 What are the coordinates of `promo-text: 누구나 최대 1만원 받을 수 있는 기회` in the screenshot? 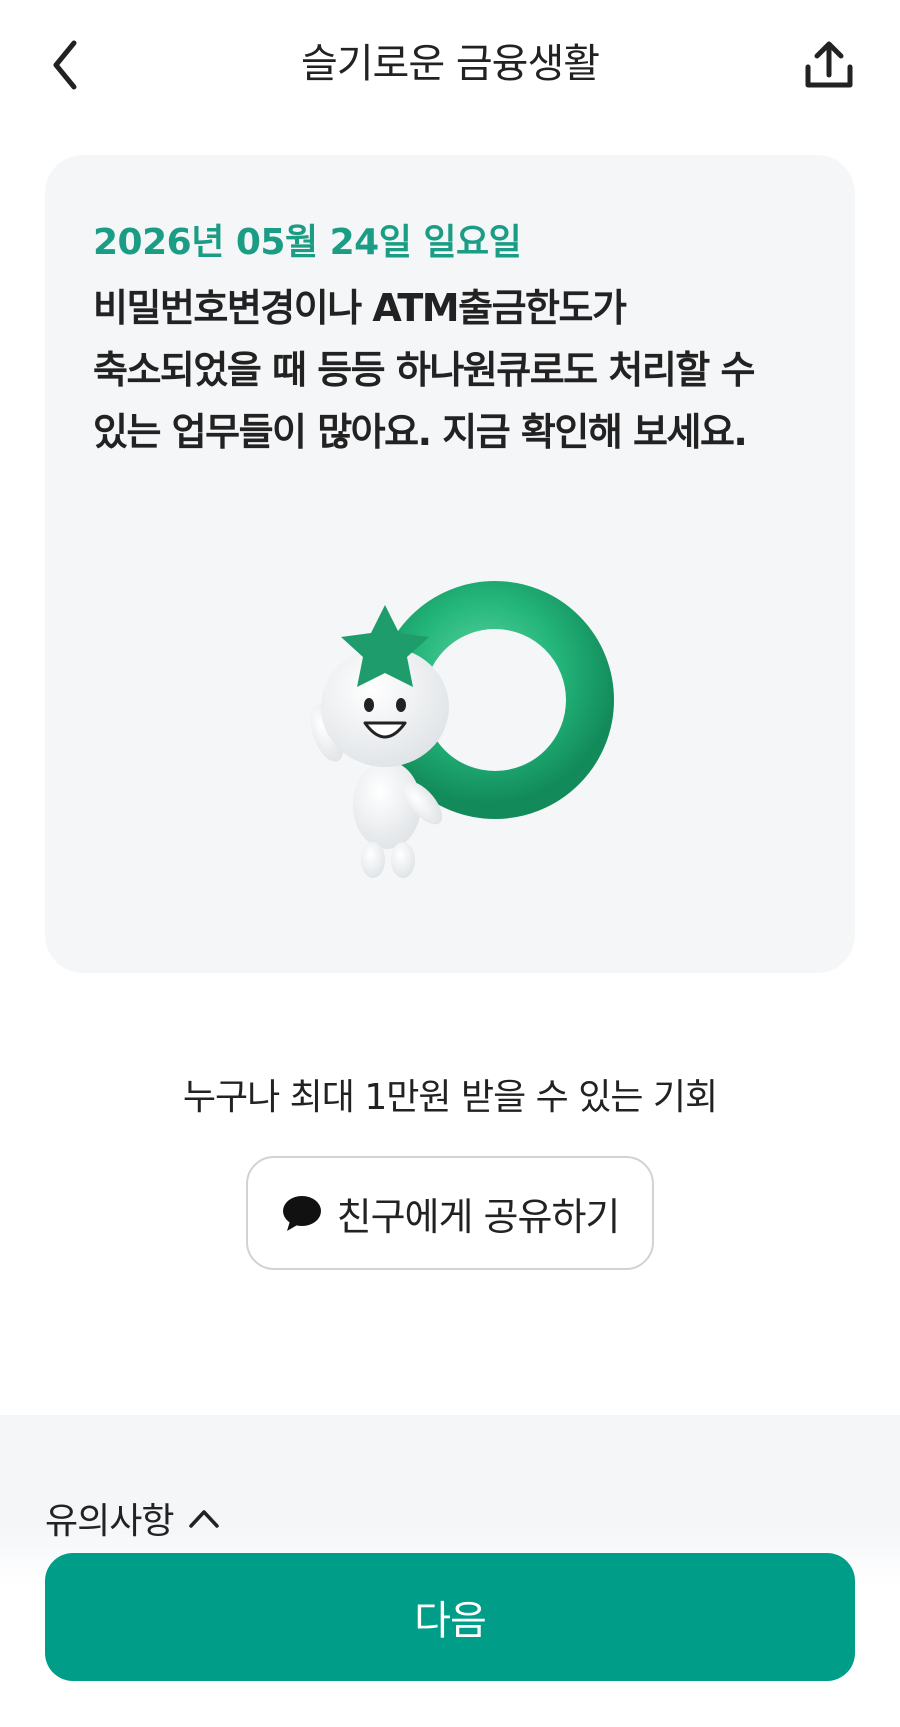 It's located at (450, 1097).